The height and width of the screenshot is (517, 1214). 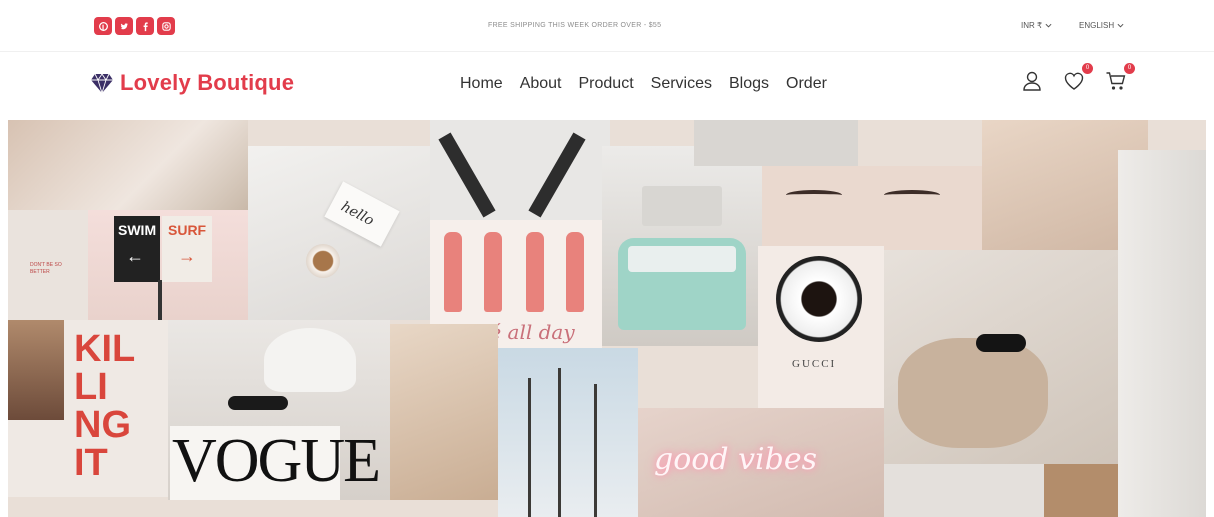 I want to click on collage-tile-wood, so click(x=1081, y=490).